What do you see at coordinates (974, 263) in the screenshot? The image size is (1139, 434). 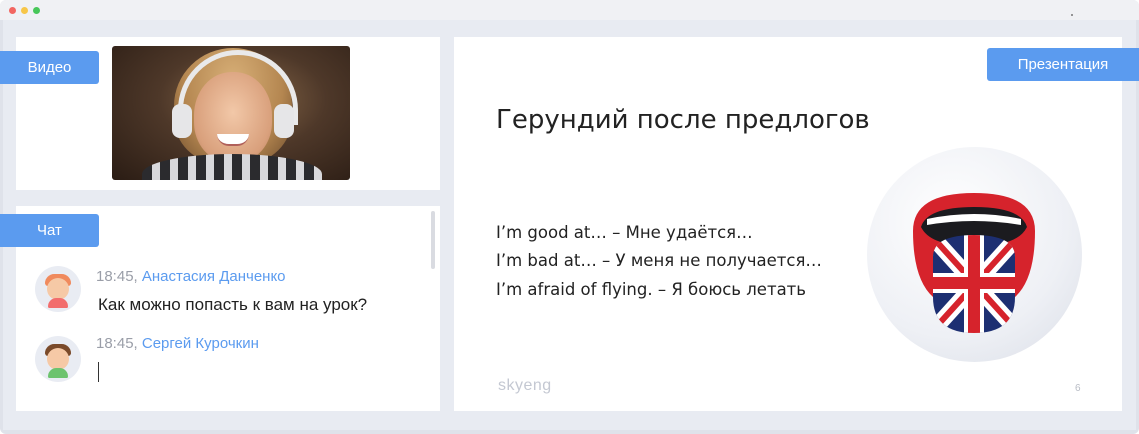 I see `mouth-flag-icon` at bounding box center [974, 263].